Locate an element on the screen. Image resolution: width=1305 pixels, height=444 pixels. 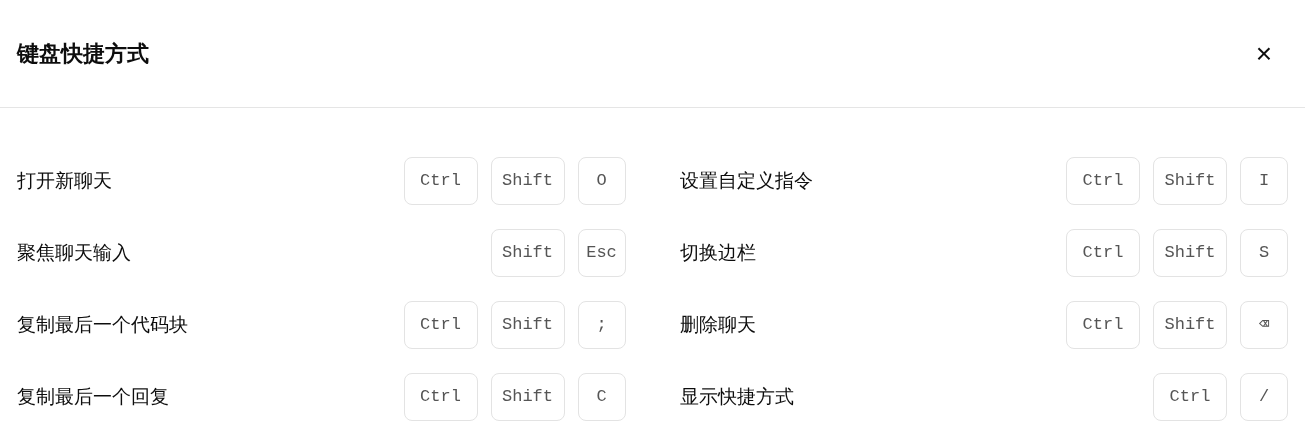
key-cap: S is located at coordinates (1264, 253).